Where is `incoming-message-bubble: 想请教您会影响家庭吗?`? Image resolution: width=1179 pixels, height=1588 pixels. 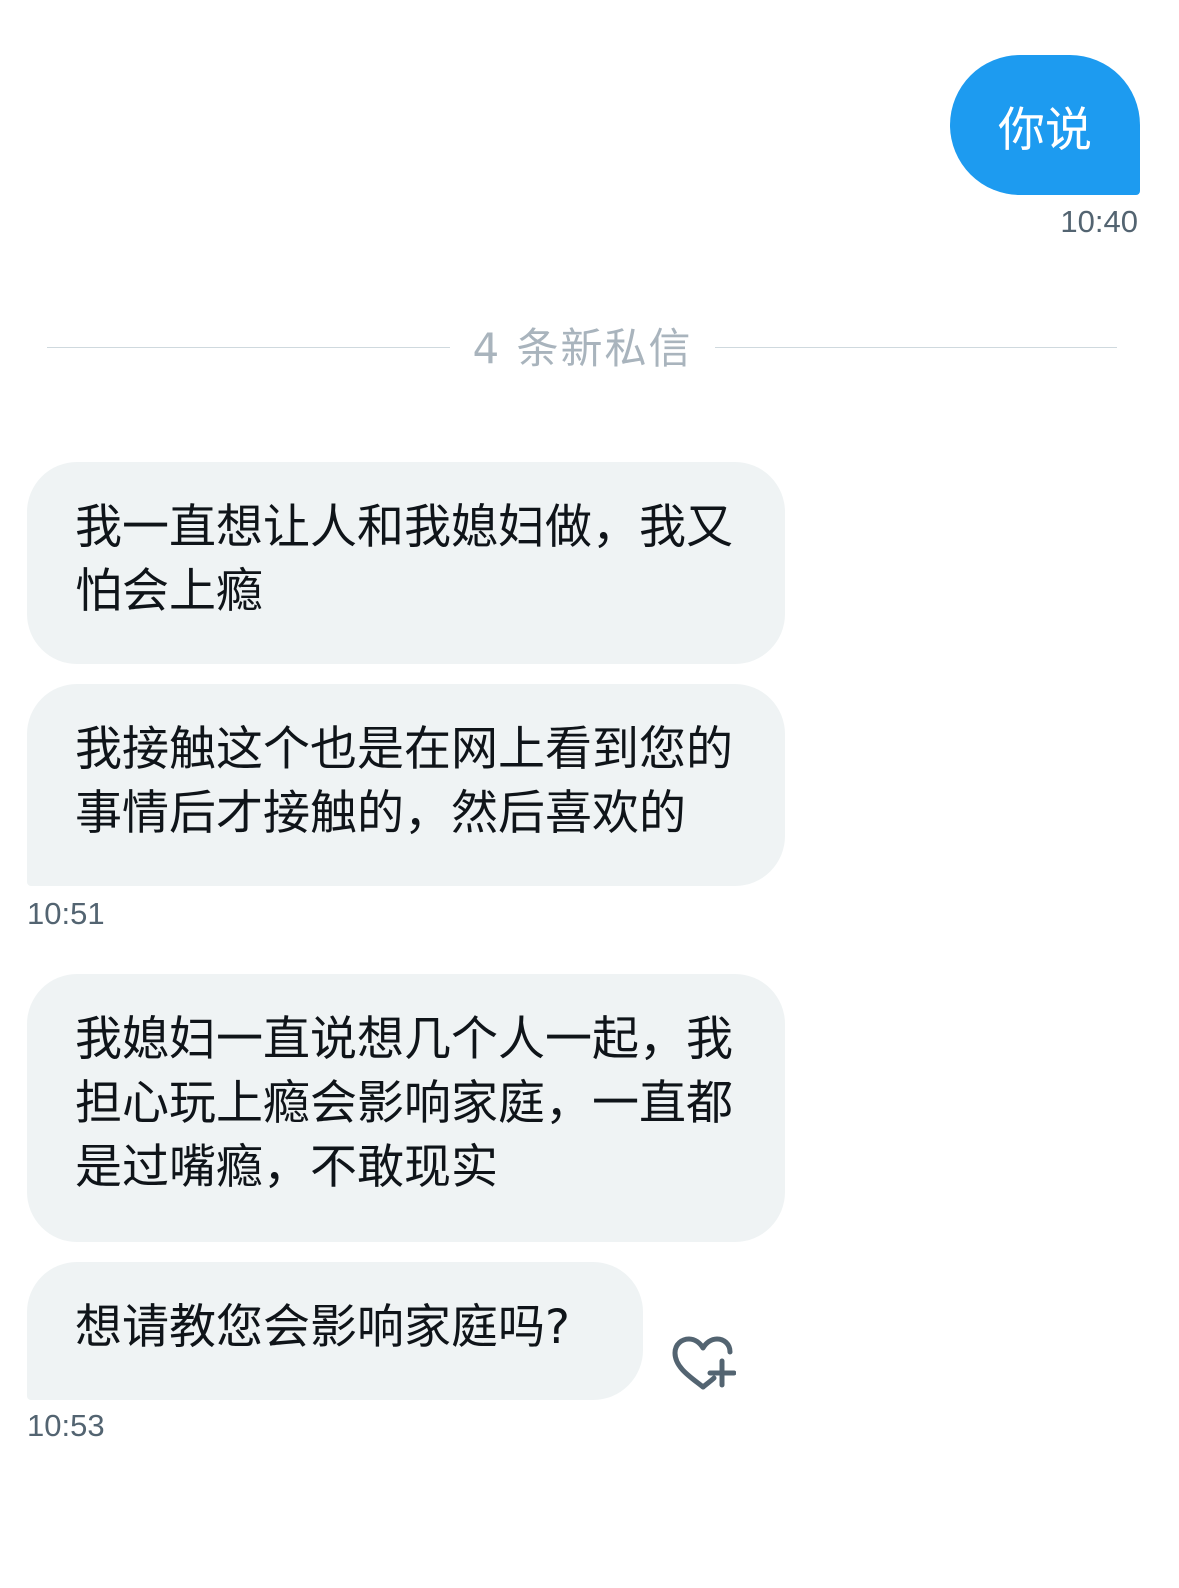 incoming-message-bubble: 想请教您会影响家庭吗? is located at coordinates (335, 1331).